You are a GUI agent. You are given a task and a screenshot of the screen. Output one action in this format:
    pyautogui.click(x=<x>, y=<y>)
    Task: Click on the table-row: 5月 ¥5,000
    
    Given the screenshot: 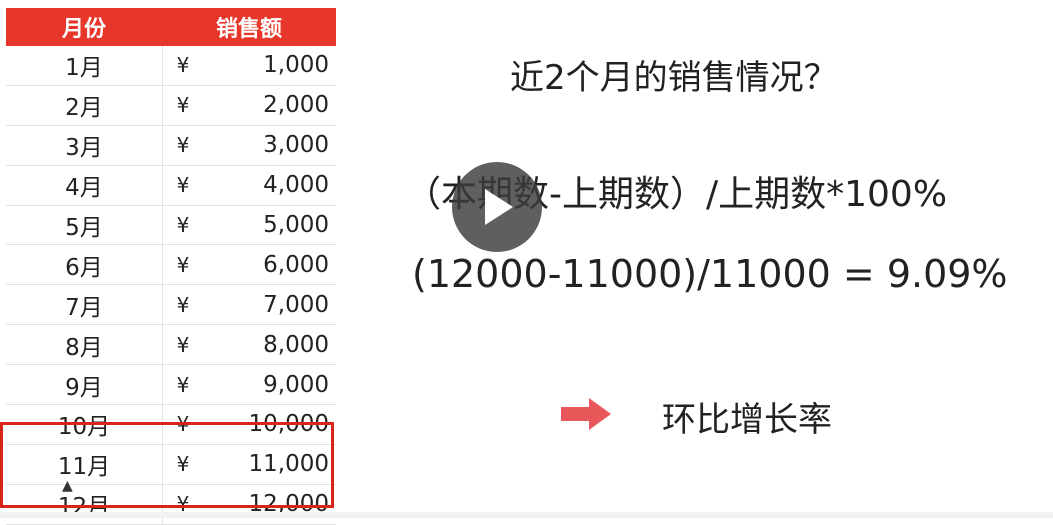 What is the action you would take?
    pyautogui.click(x=171, y=225)
    